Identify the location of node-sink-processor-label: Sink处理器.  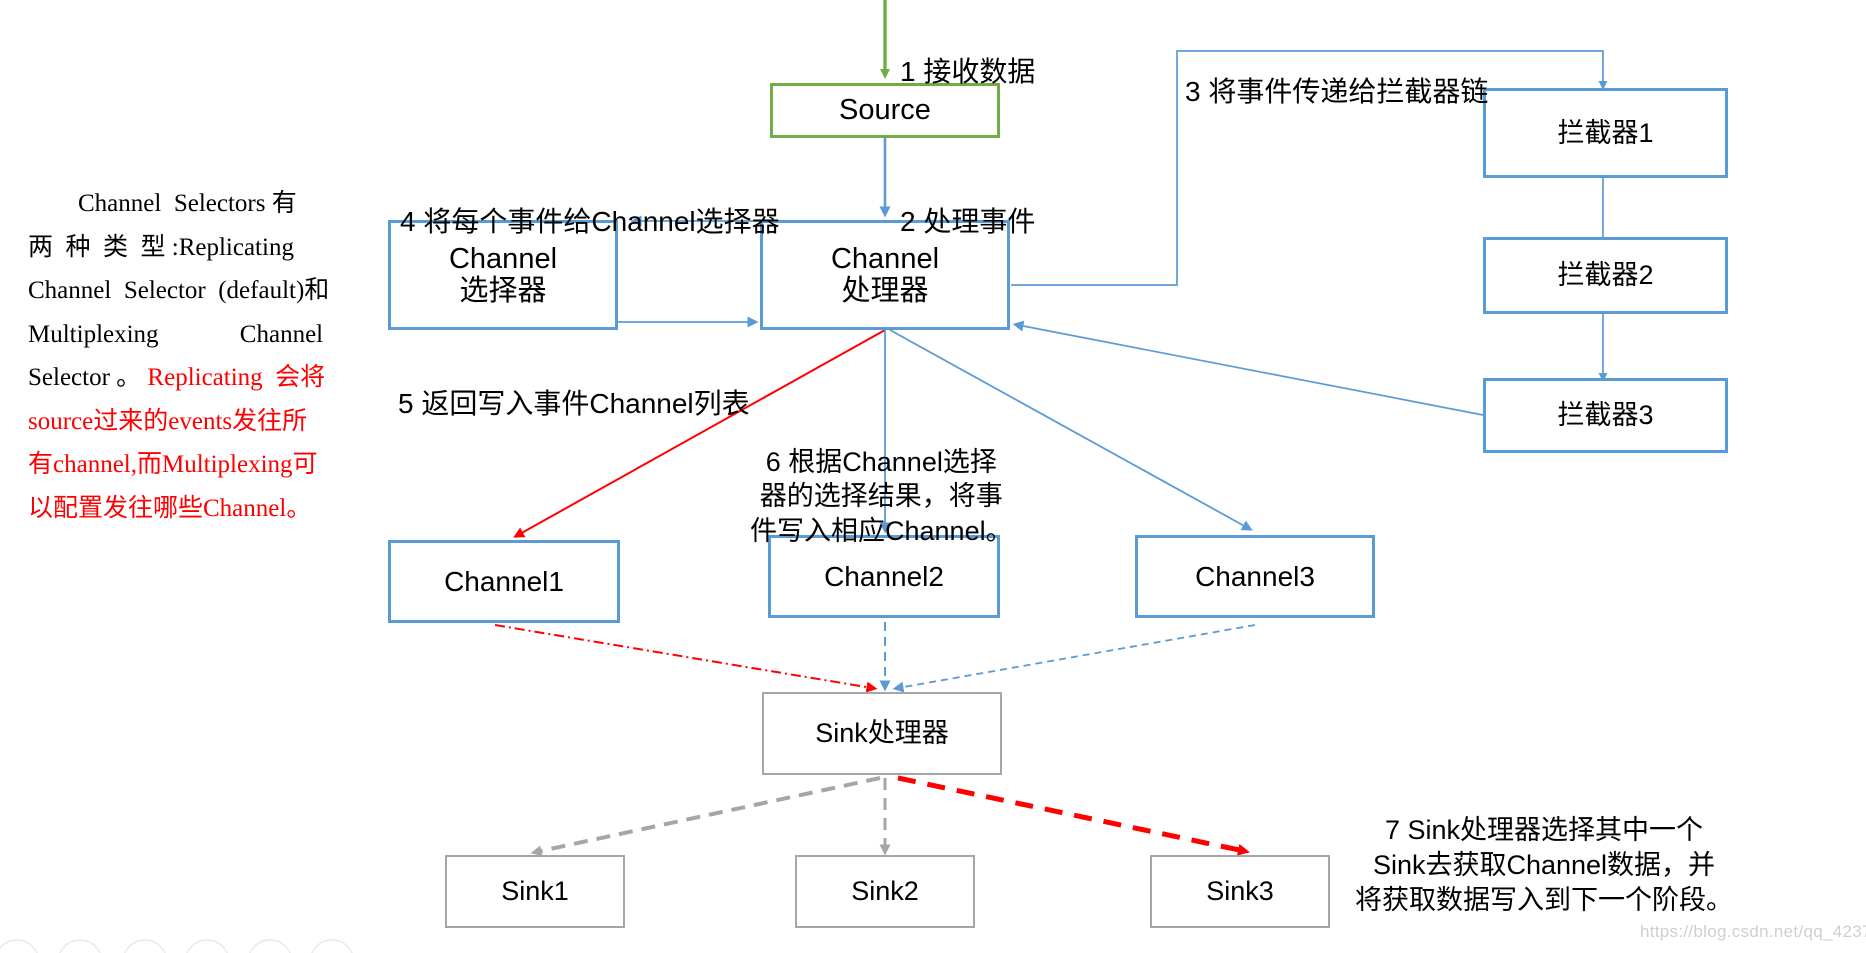
(882, 733).